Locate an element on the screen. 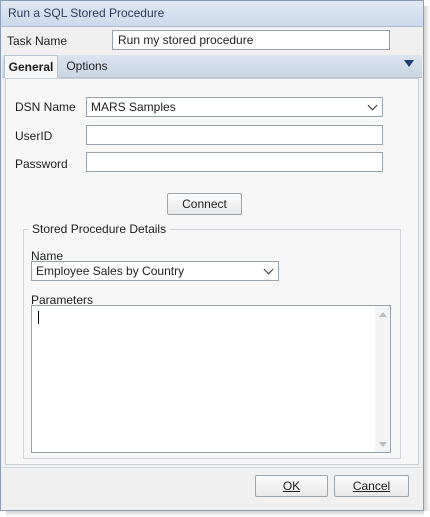  scroll-down-arrow-icon is located at coordinates (383, 444).